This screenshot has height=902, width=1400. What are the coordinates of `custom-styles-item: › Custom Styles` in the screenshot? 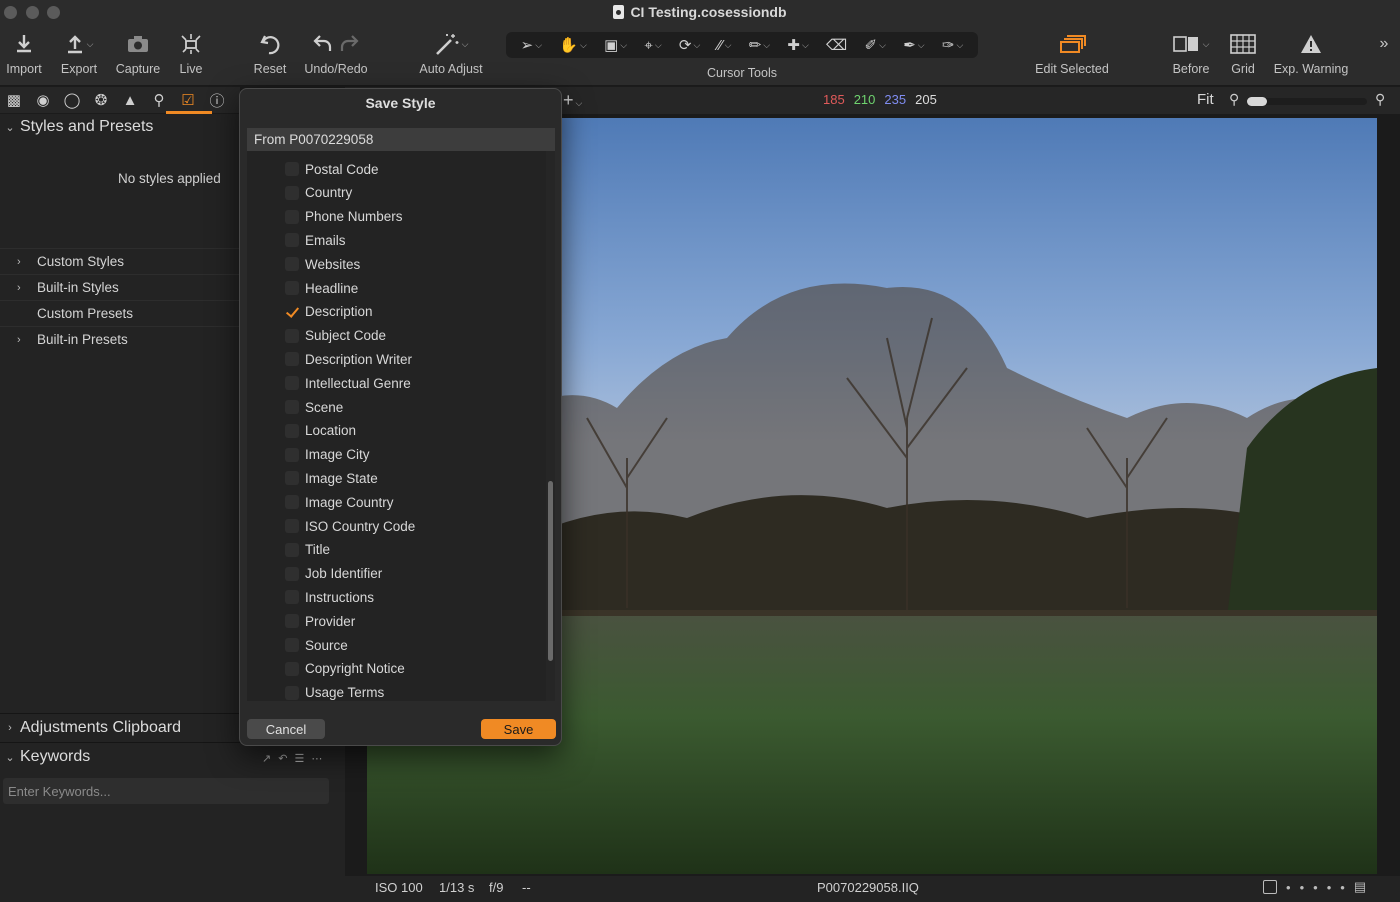 It's located at (120, 261).